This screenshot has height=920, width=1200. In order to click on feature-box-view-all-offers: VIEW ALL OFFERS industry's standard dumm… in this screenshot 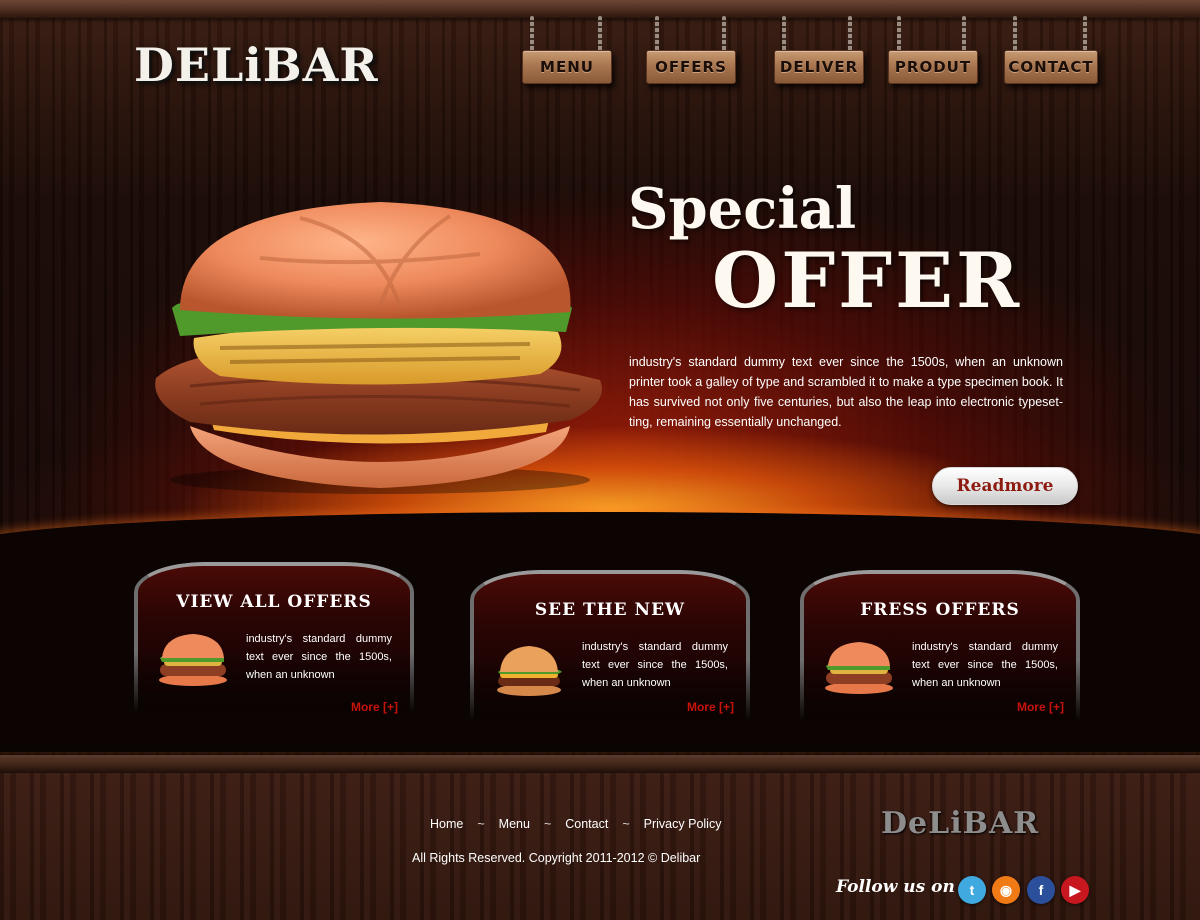, I will do `click(274, 638)`.